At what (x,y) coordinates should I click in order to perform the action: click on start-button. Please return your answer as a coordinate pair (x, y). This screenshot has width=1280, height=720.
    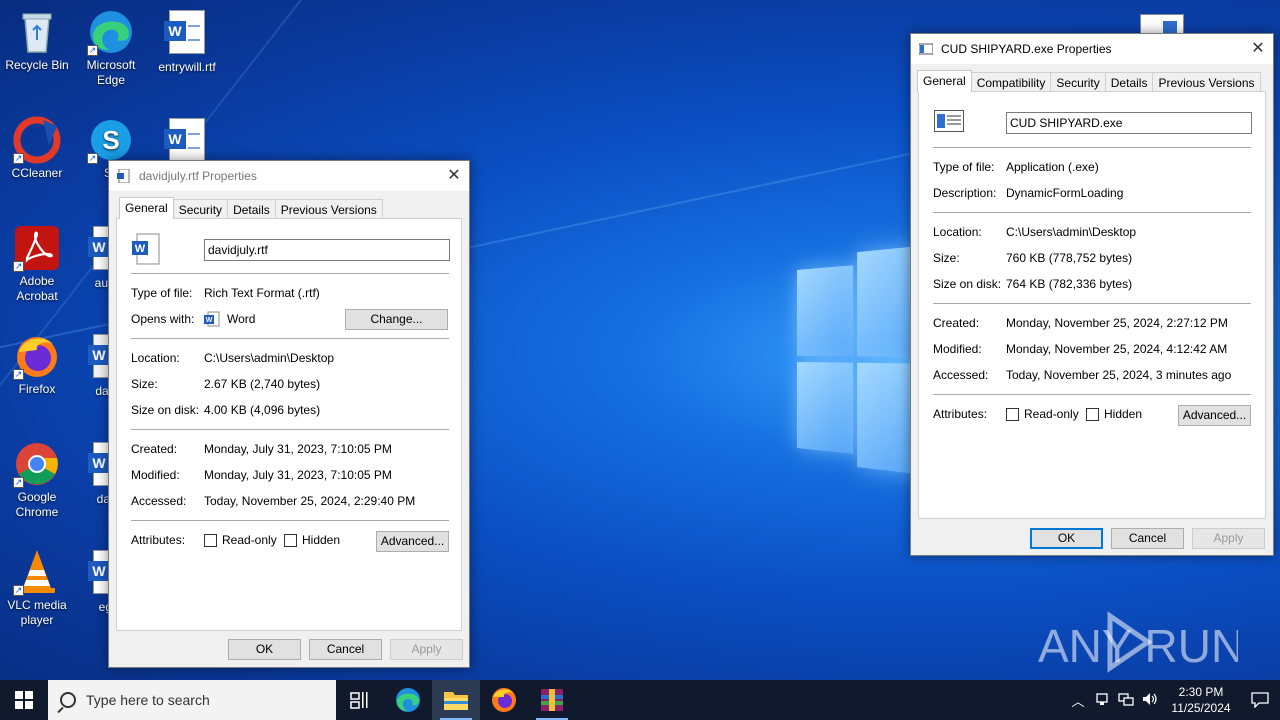
    Looking at the image, I should click on (24, 700).